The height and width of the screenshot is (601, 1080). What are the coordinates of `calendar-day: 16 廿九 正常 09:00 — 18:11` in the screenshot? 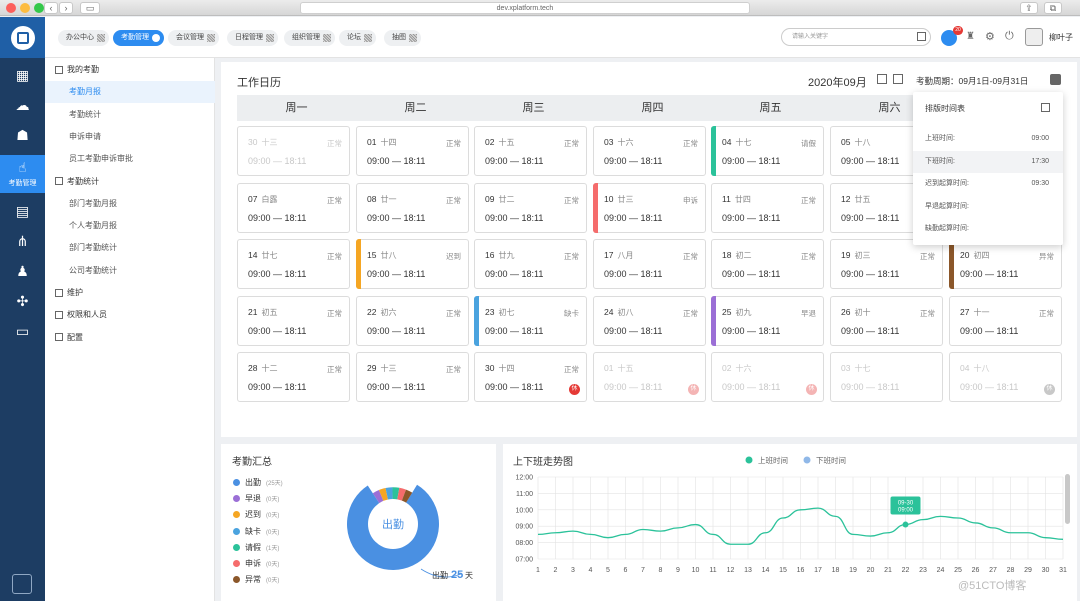 It's located at (530, 264).